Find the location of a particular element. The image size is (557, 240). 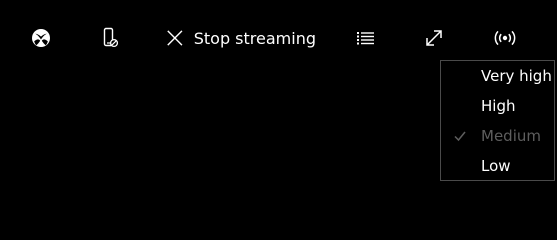

stream-quality-menu: Very high High Medium Low is located at coordinates (497, 120).